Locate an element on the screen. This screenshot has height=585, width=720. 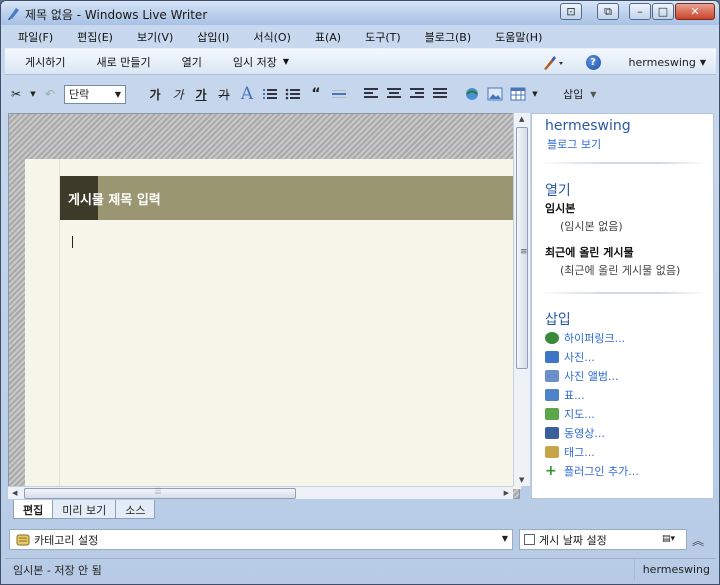
menu-edit: 편집(E) is located at coordinates (94, 37).